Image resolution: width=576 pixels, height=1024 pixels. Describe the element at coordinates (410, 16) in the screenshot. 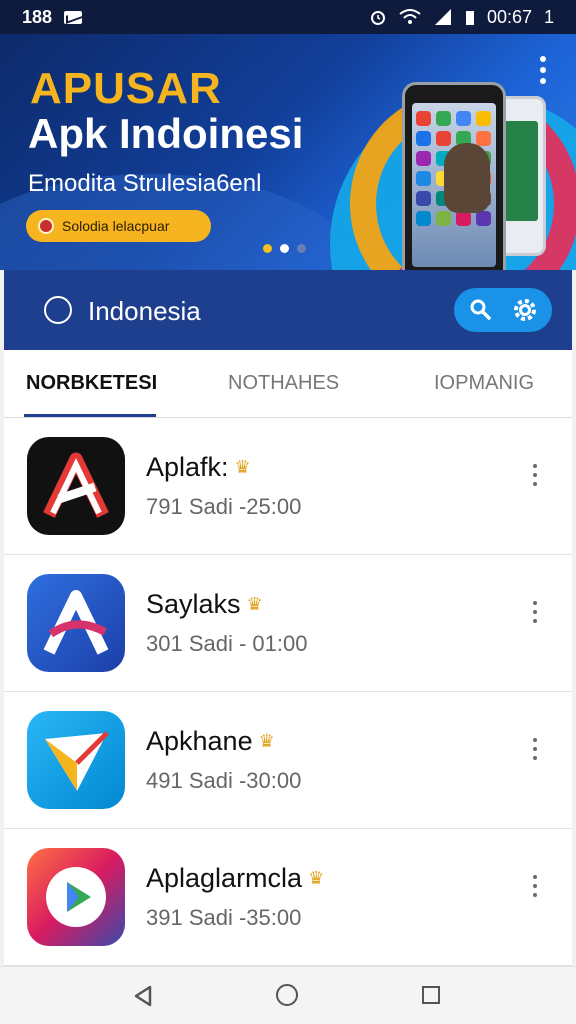

I see `wifi-icon` at that location.